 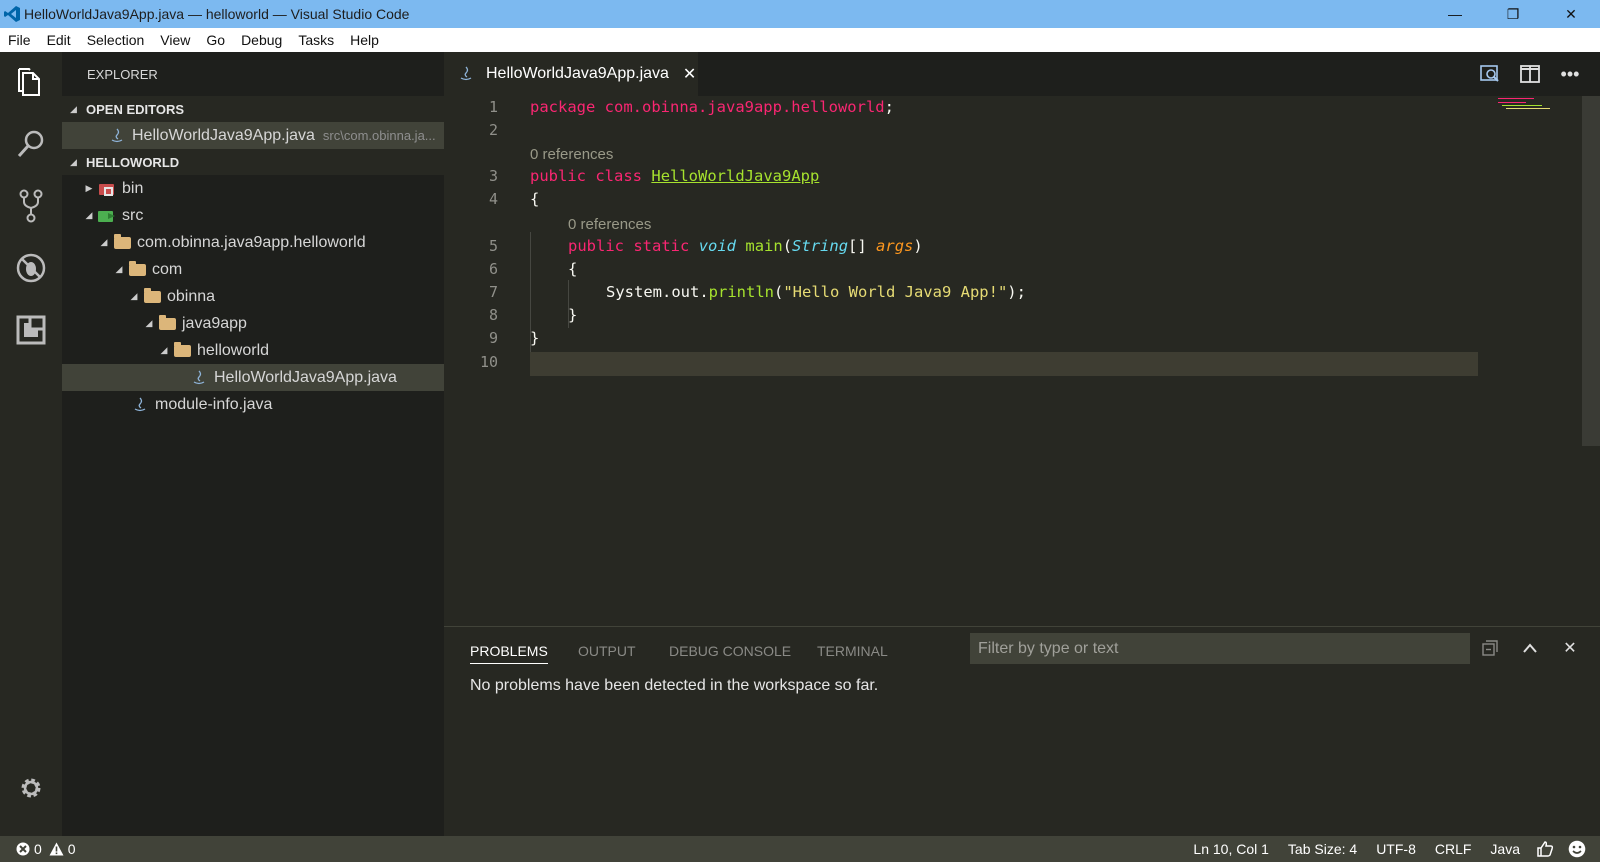 I want to click on line-number: 6, so click(x=493, y=269).